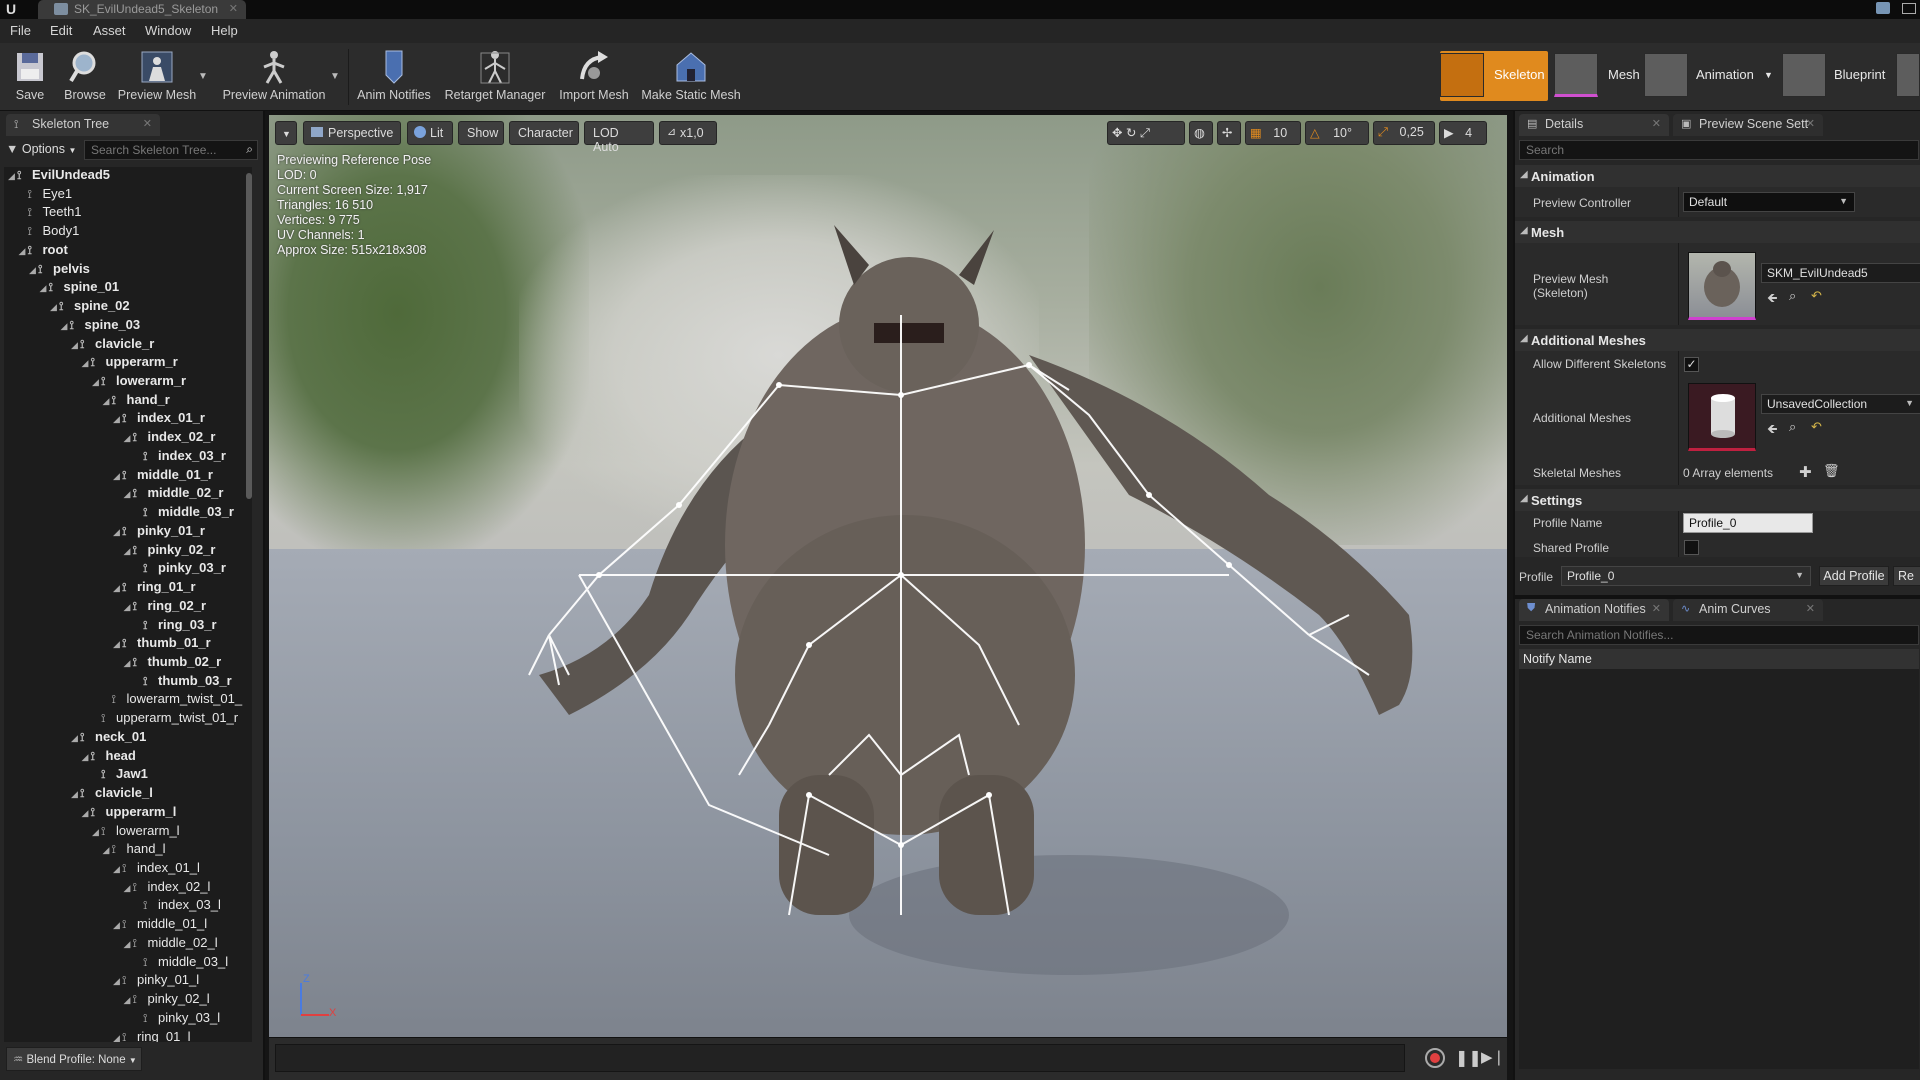 Image resolution: width=1920 pixels, height=1080 pixels. What do you see at coordinates (1909, 8) in the screenshot?
I see `window-restore-icon` at bounding box center [1909, 8].